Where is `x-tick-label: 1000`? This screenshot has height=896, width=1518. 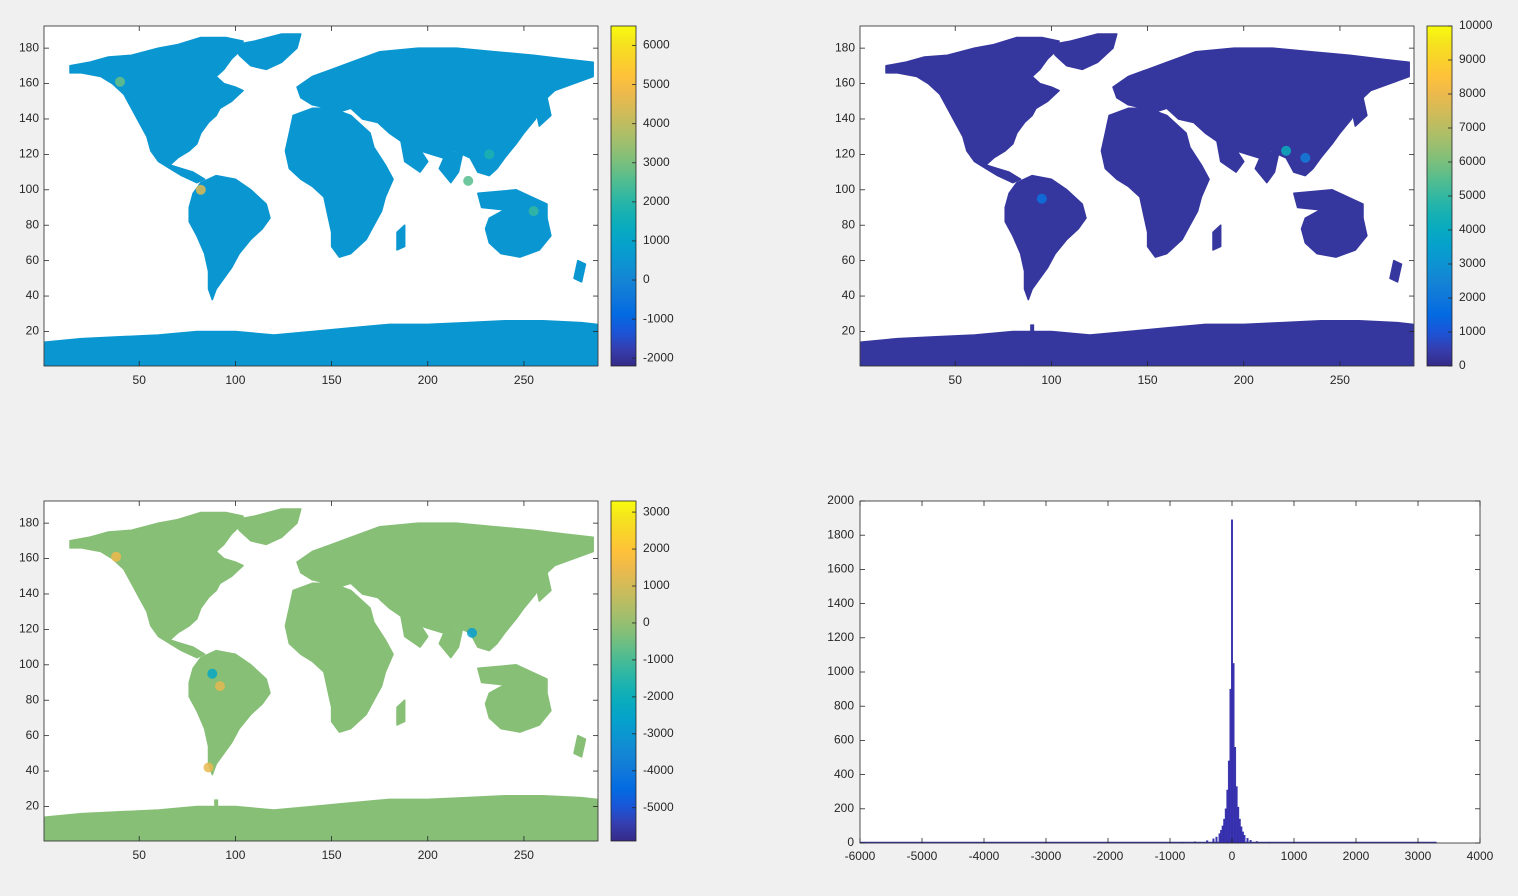
x-tick-label: 1000 is located at coordinates (1294, 856).